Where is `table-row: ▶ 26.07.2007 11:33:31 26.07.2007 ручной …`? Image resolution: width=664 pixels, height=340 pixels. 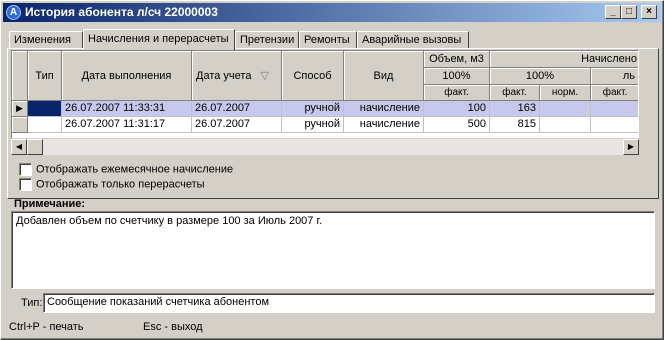
table-row: ▶ 26.07.2007 11:33:31 26.07.2007 ручной … is located at coordinates (325, 109).